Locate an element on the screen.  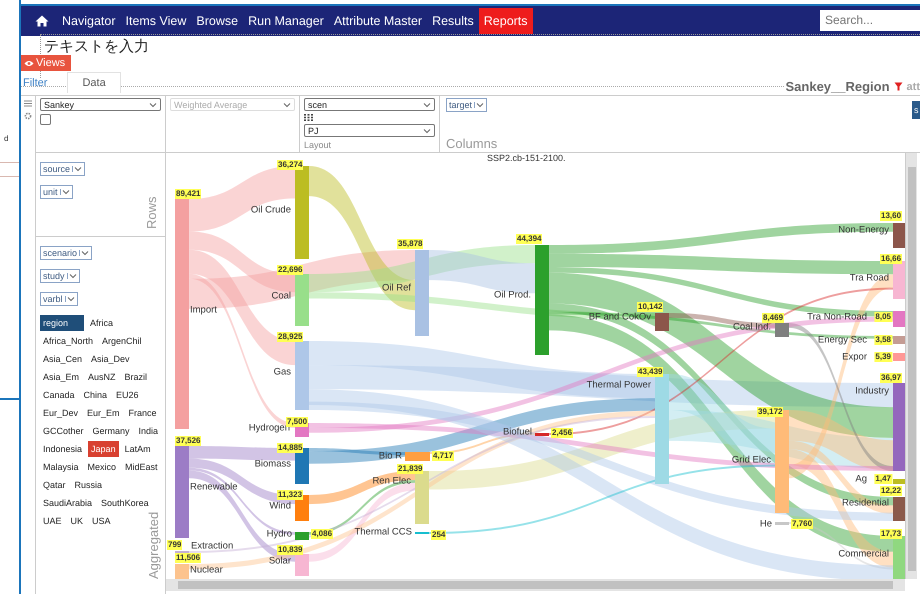
filter-value: Asia_Em is located at coordinates (61, 377).